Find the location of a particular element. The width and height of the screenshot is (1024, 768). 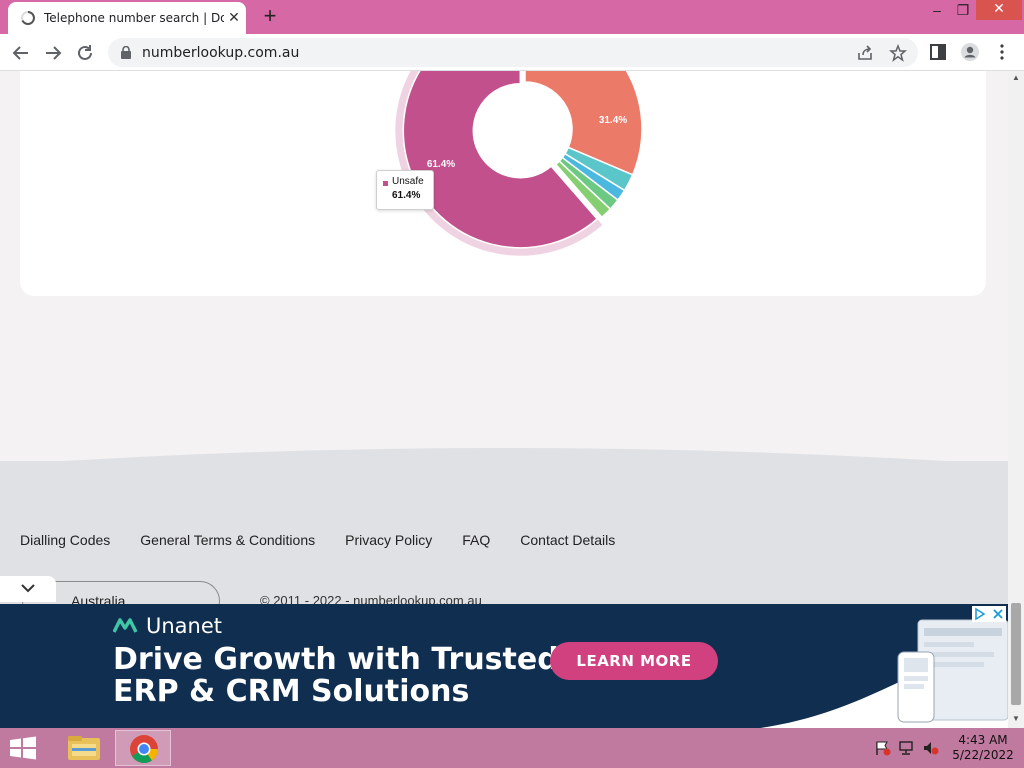

scroll-up-icon: ▲ is located at coordinates (1016, 78).